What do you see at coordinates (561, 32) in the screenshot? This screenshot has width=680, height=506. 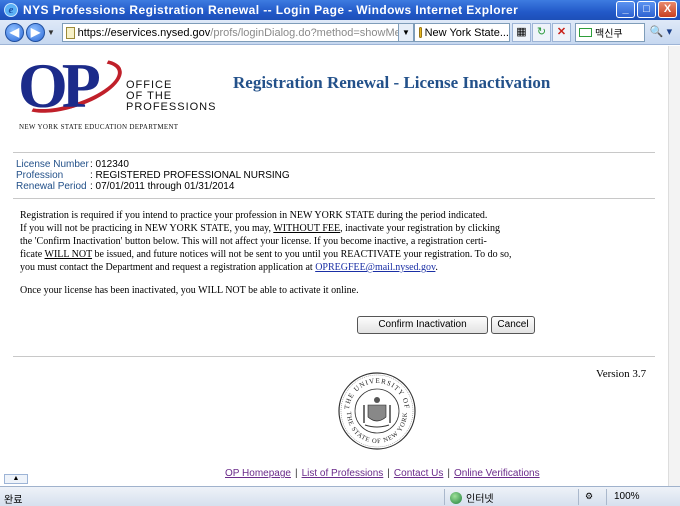 I see `stop-icon: ✕` at bounding box center [561, 32].